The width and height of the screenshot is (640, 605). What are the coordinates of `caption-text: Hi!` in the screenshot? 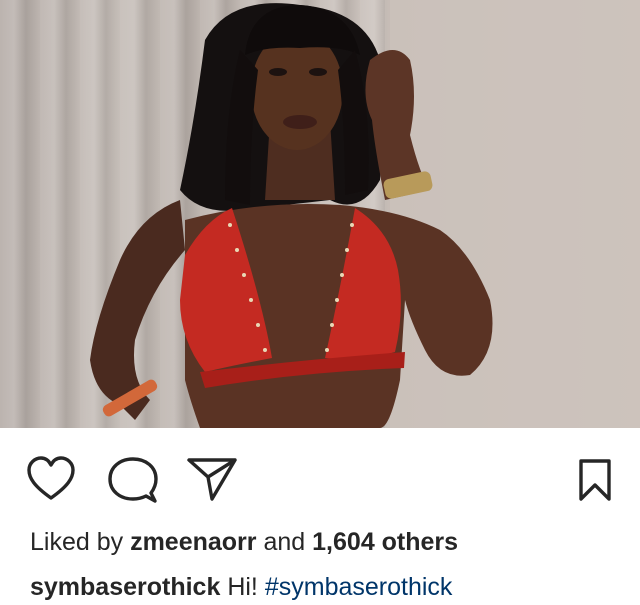 It's located at (242, 587).